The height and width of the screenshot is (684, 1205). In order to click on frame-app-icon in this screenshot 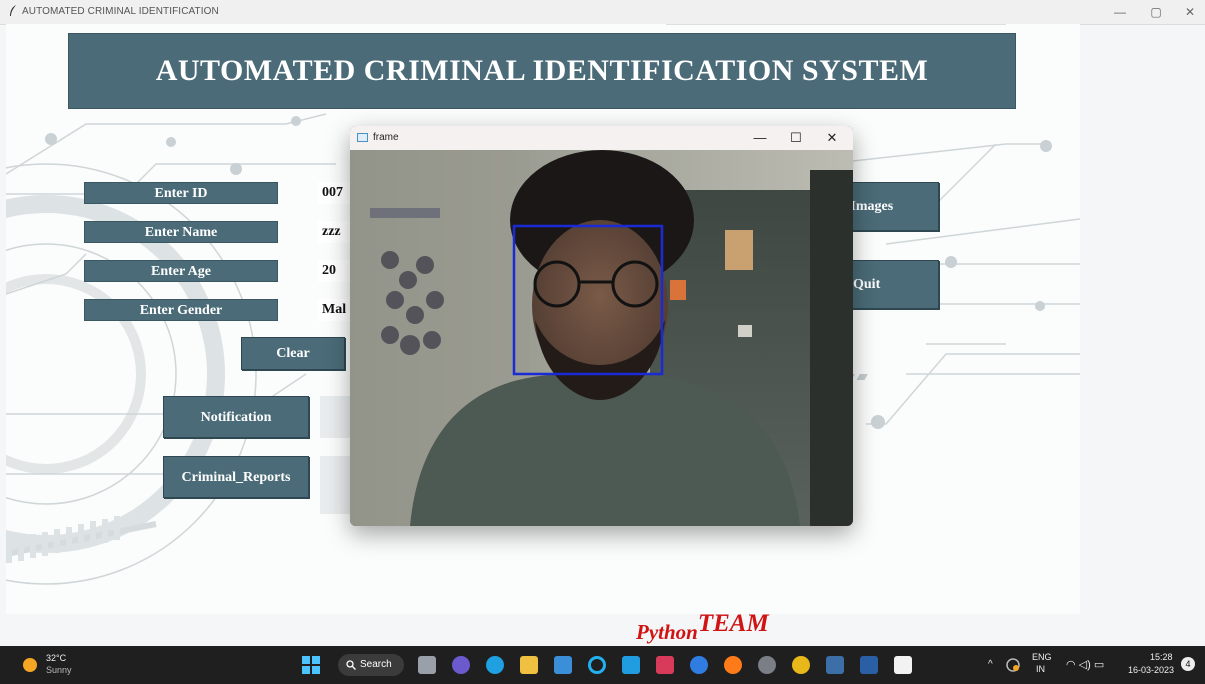, I will do `click(362, 137)`.